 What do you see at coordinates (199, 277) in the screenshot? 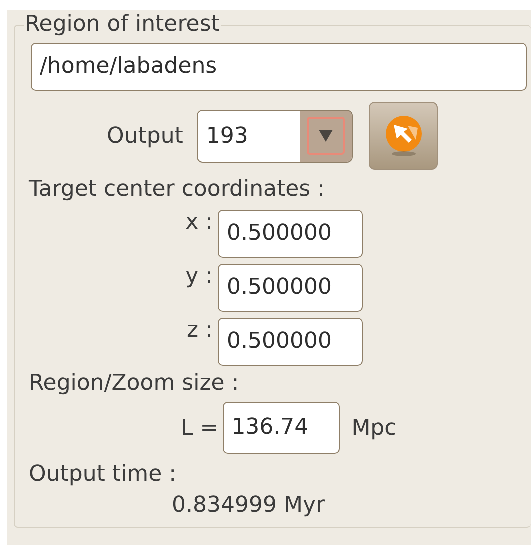
I see `coordinate-label: y :` at bounding box center [199, 277].